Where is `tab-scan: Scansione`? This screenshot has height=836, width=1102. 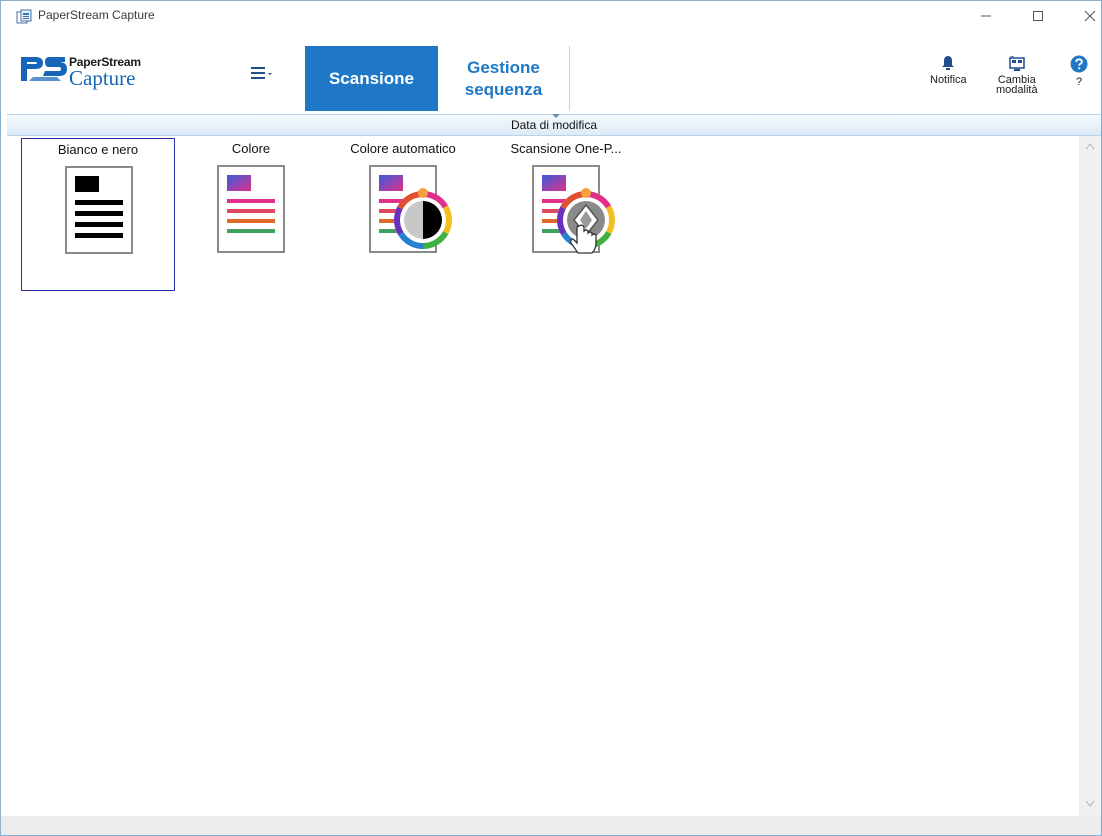 tab-scan: Scansione is located at coordinates (371, 78).